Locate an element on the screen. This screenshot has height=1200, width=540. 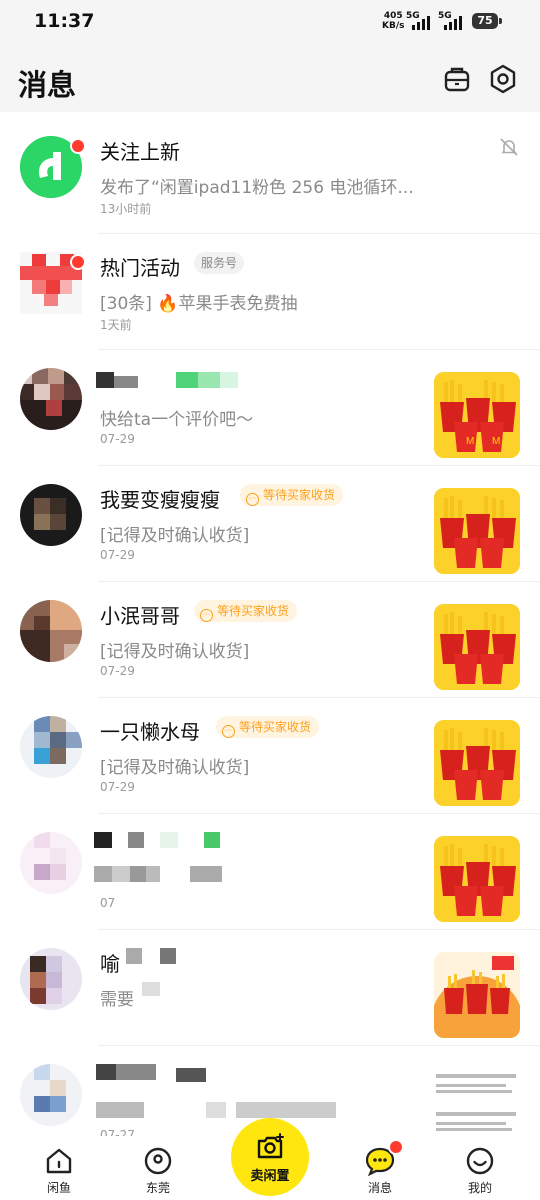
tab-label: 东莞 is located at coordinates (157, 1188).